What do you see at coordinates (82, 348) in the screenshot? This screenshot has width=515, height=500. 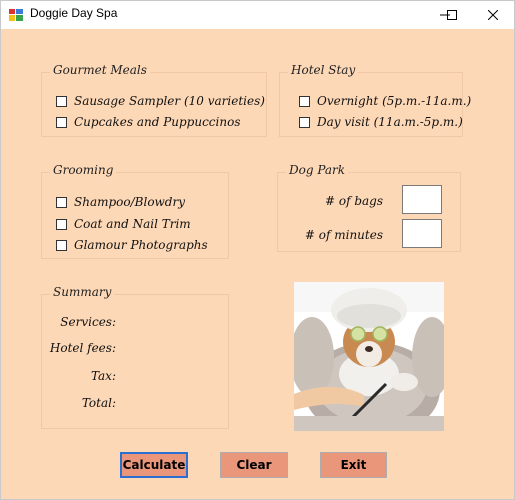 I see `hotel-fees-label: Hotel fees:` at bounding box center [82, 348].